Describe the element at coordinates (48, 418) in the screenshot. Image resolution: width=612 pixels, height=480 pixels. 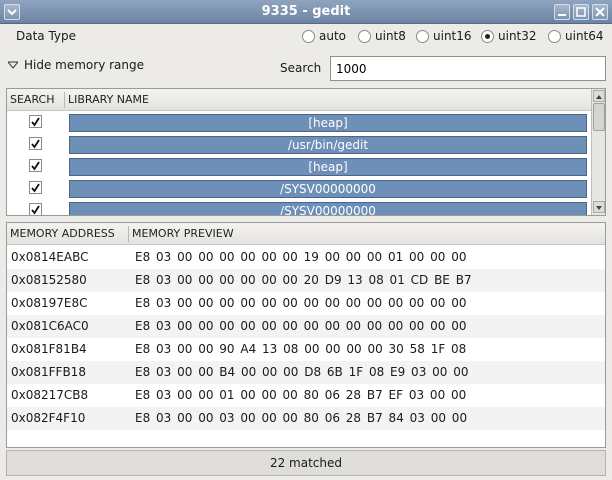
I see `memory-address: 0x082F4F10` at that location.